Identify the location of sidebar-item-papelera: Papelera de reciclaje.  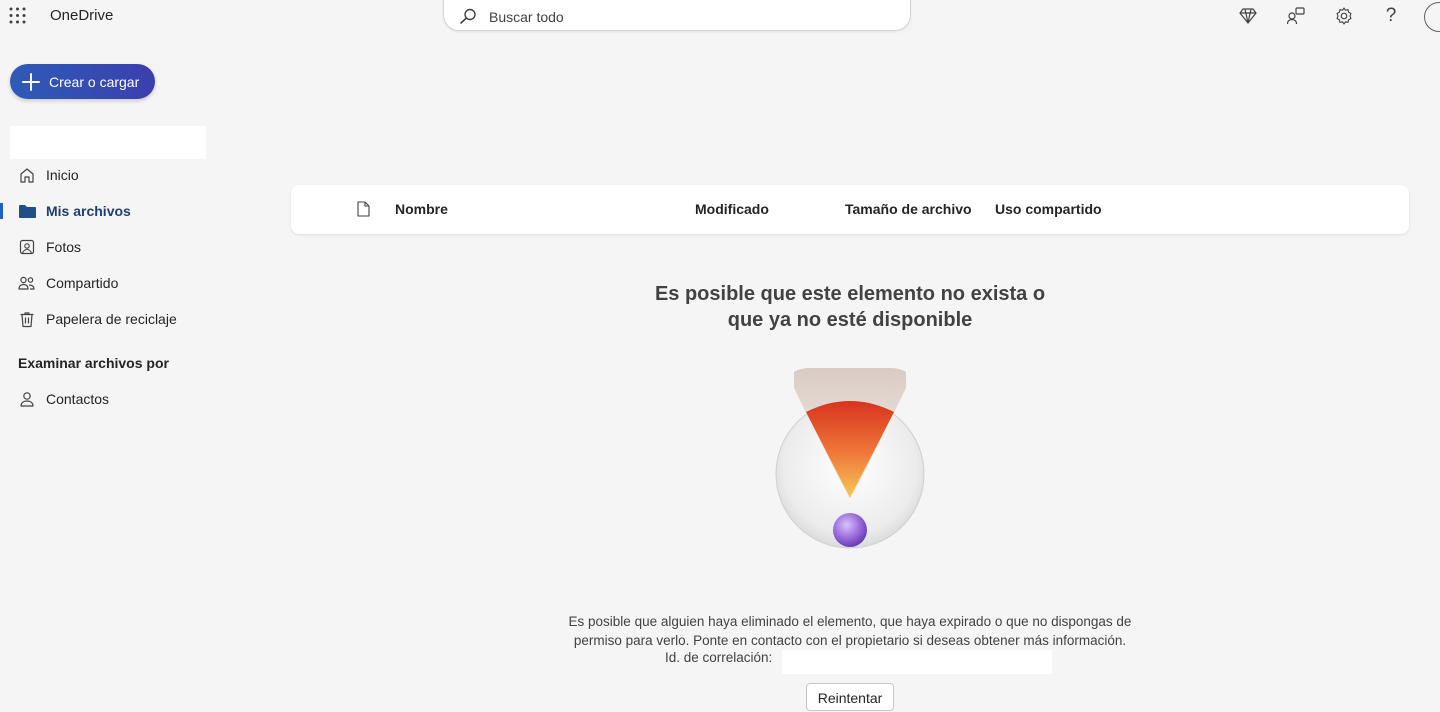
(113, 319).